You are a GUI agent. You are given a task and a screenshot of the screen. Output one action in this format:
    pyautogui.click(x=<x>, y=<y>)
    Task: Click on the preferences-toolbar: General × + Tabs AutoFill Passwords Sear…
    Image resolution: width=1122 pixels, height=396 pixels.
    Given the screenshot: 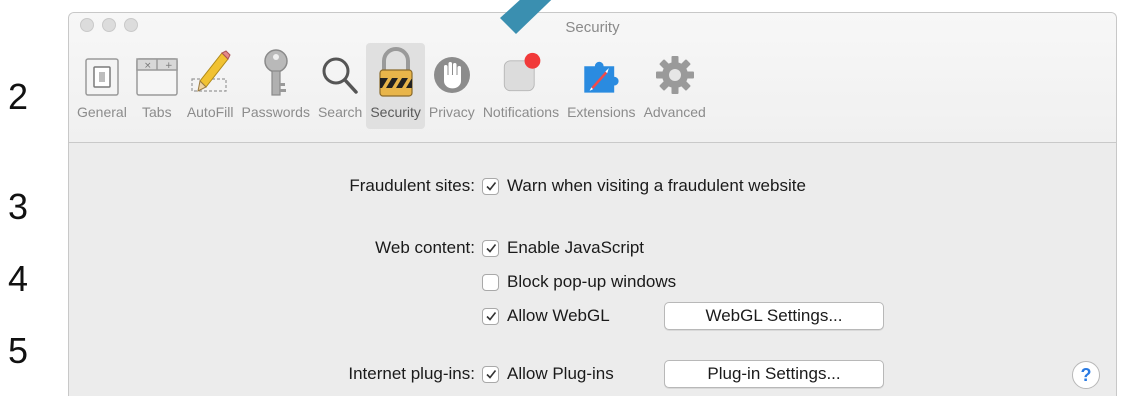 What is the action you would take?
    pyautogui.click(x=391, y=86)
    